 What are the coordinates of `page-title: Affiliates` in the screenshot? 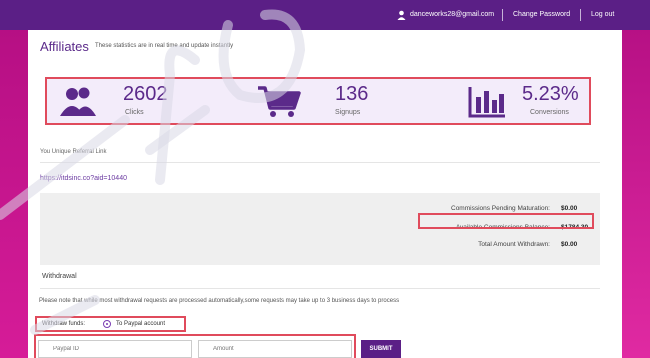 It's located at (64, 46).